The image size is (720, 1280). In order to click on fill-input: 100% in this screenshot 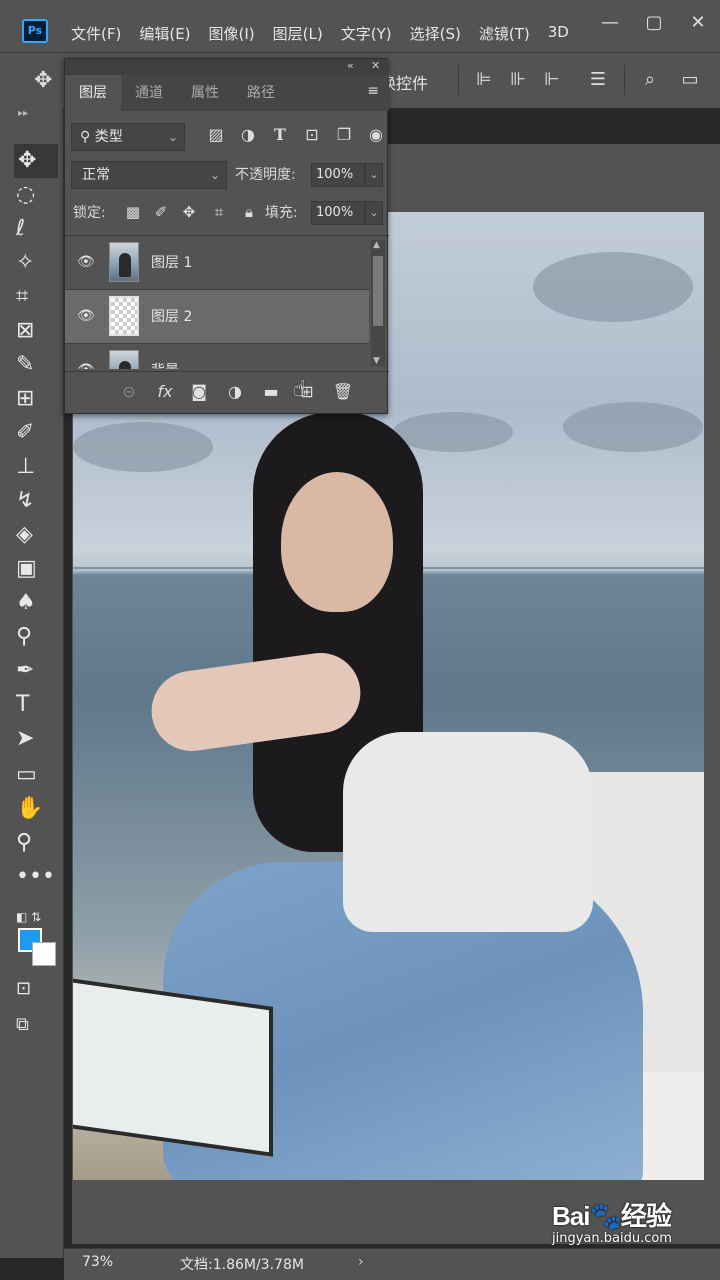, I will do `click(338, 213)`.